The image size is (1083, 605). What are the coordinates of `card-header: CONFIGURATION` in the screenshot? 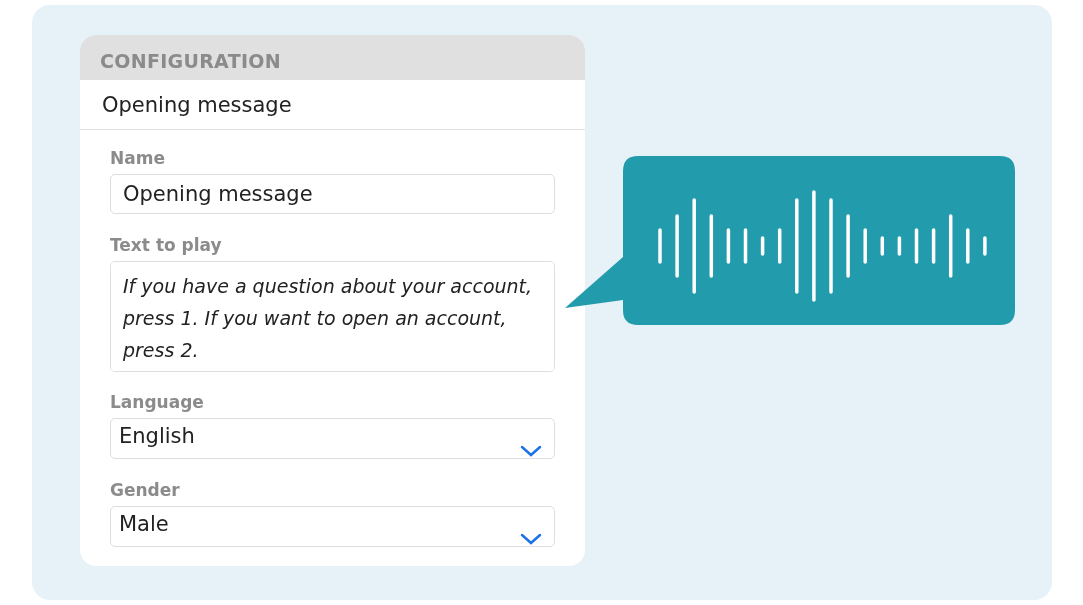 It's located at (190, 61).